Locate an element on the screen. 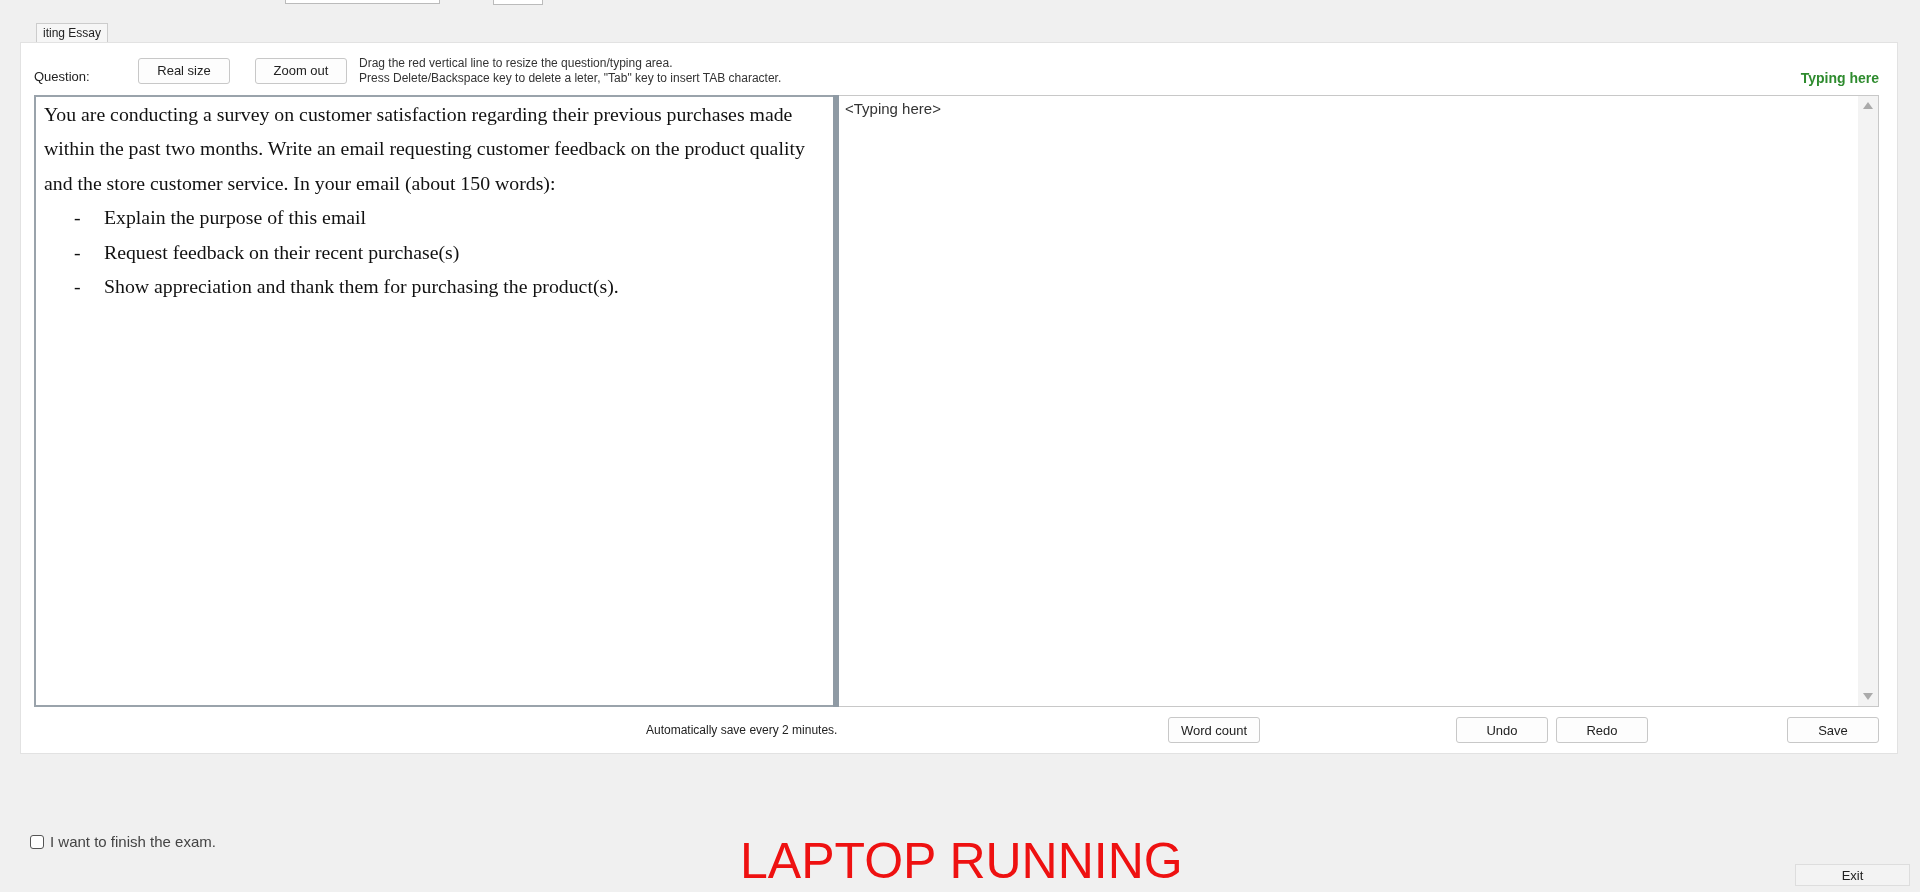 This screenshot has width=1920, height=892. checkbox-label: I want to finish the exam. is located at coordinates (133, 841).